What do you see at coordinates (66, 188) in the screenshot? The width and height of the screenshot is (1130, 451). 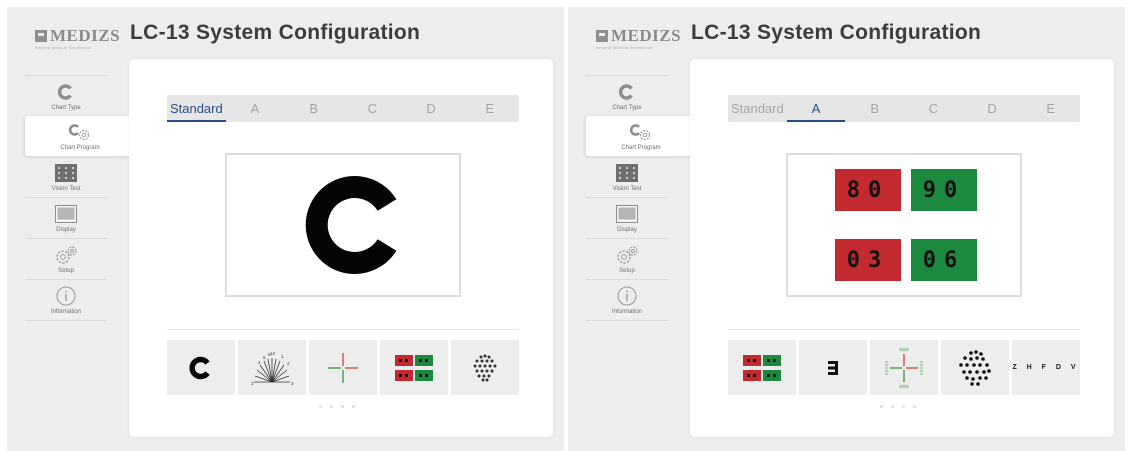 I see `sidebar-item-label: Vision Test` at bounding box center [66, 188].